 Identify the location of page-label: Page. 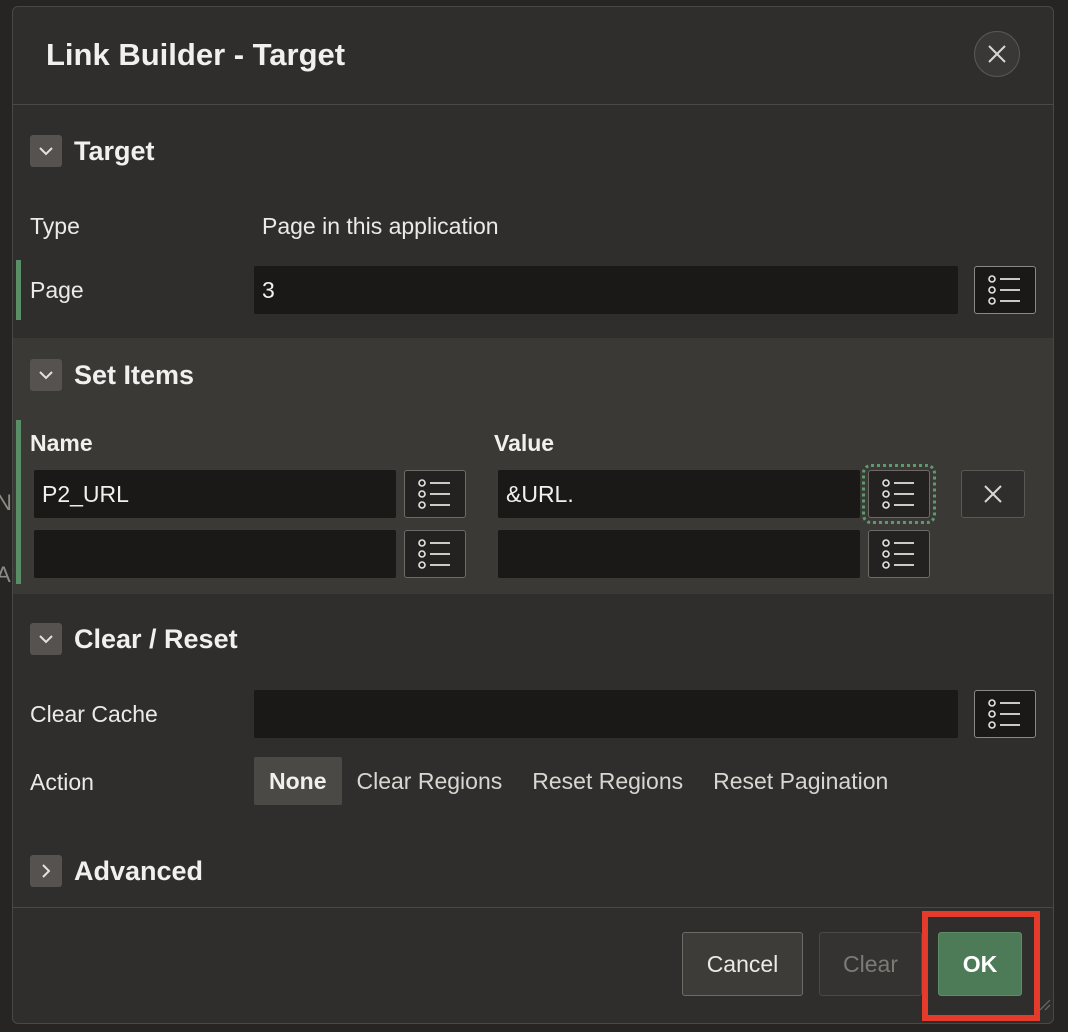
(57, 290).